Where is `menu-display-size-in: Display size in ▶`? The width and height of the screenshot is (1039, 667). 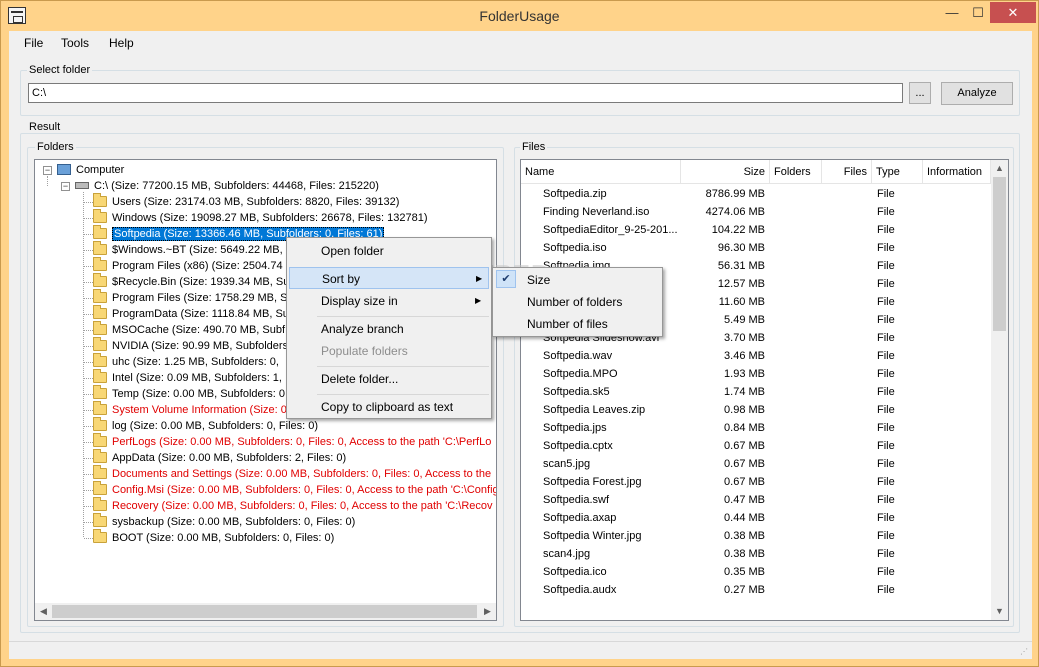 menu-display-size-in: Display size in ▶ is located at coordinates (389, 301).